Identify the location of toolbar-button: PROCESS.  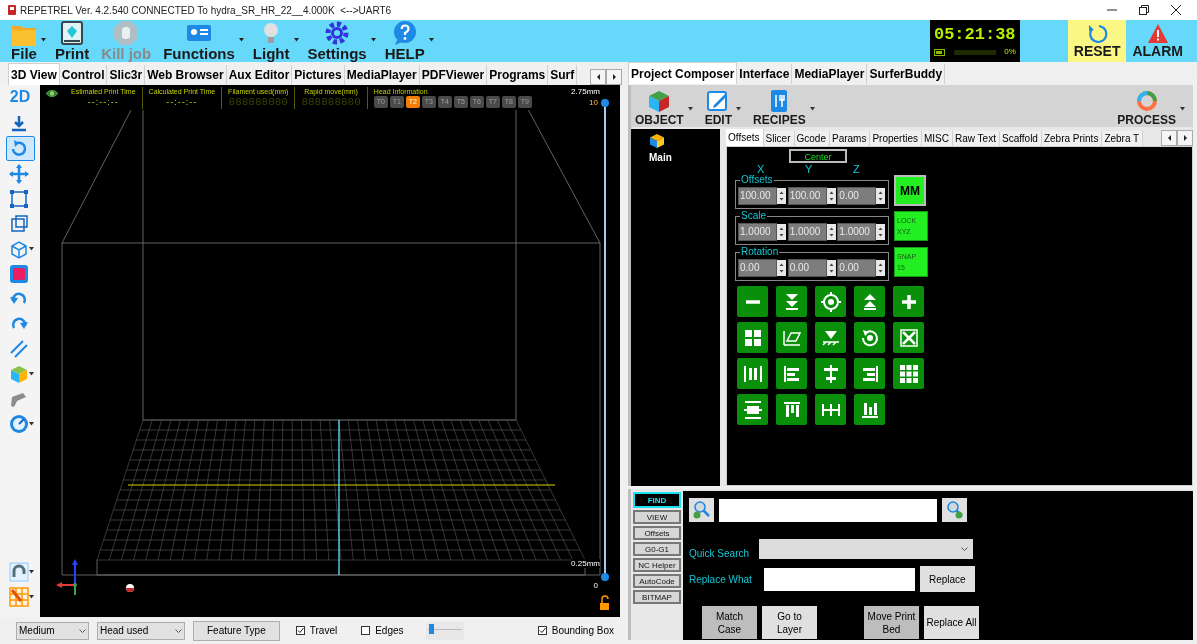
(1146, 107).